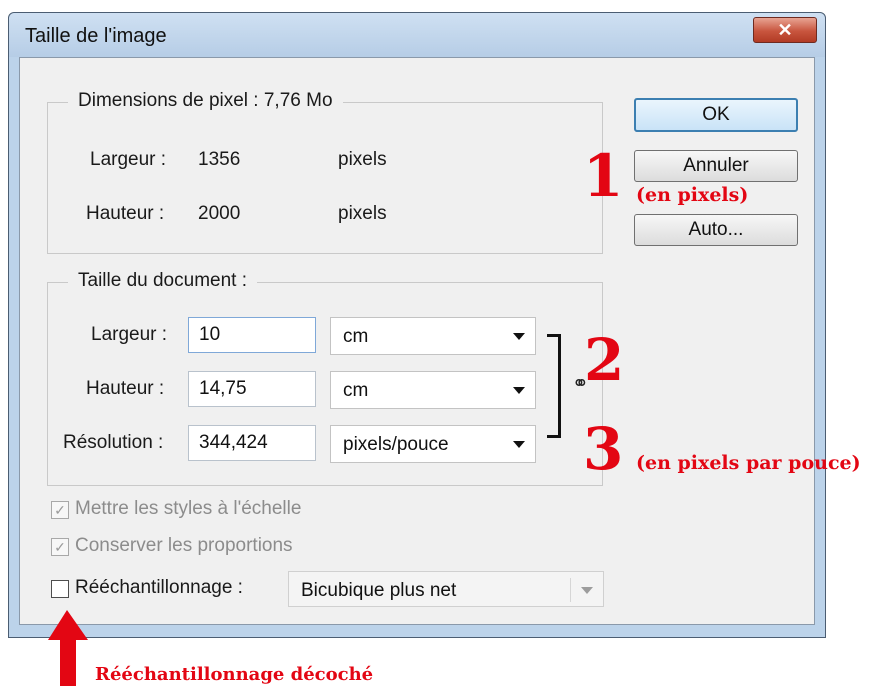 This screenshot has width=873, height=686. I want to click on pixel-dimensions-group, so click(325, 178).